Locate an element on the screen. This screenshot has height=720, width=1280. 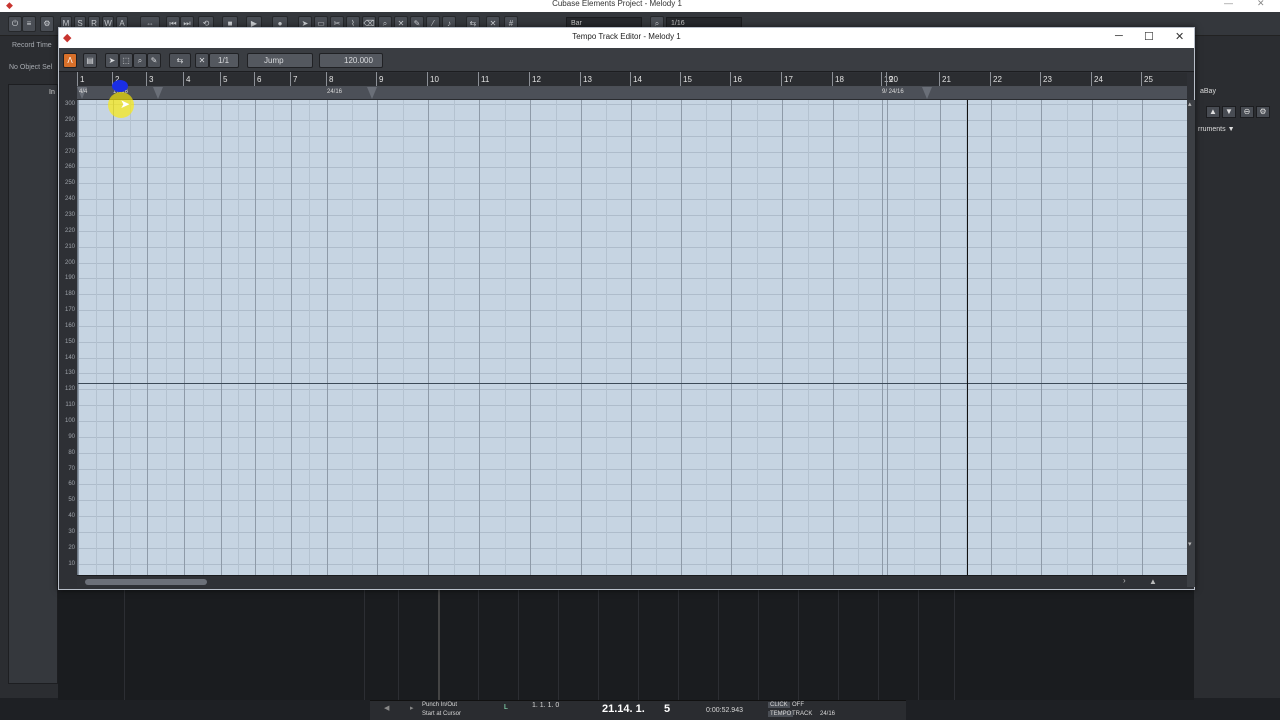
arrow-down-icon: ▼ is located at coordinates (1229, 112).